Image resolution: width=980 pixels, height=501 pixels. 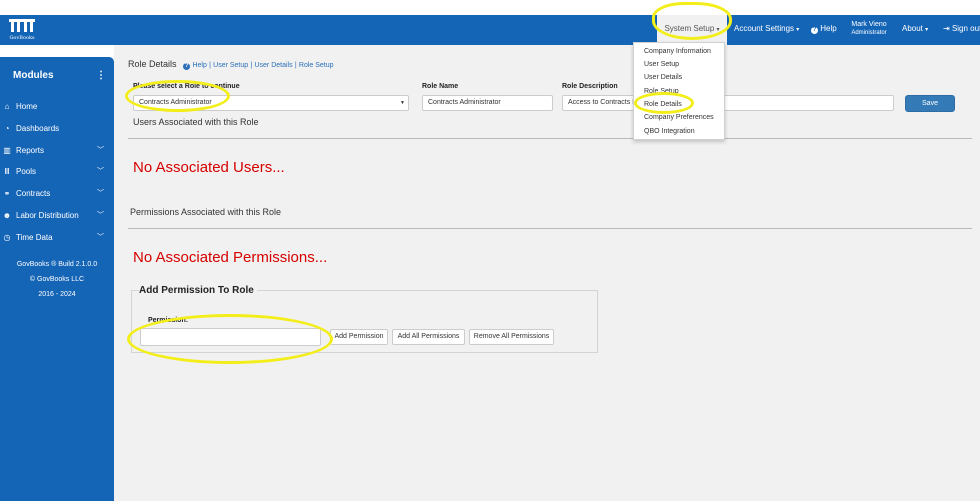 I want to click on sidebar-item-reports: ▥ Reports ﹀, so click(x=57, y=151).